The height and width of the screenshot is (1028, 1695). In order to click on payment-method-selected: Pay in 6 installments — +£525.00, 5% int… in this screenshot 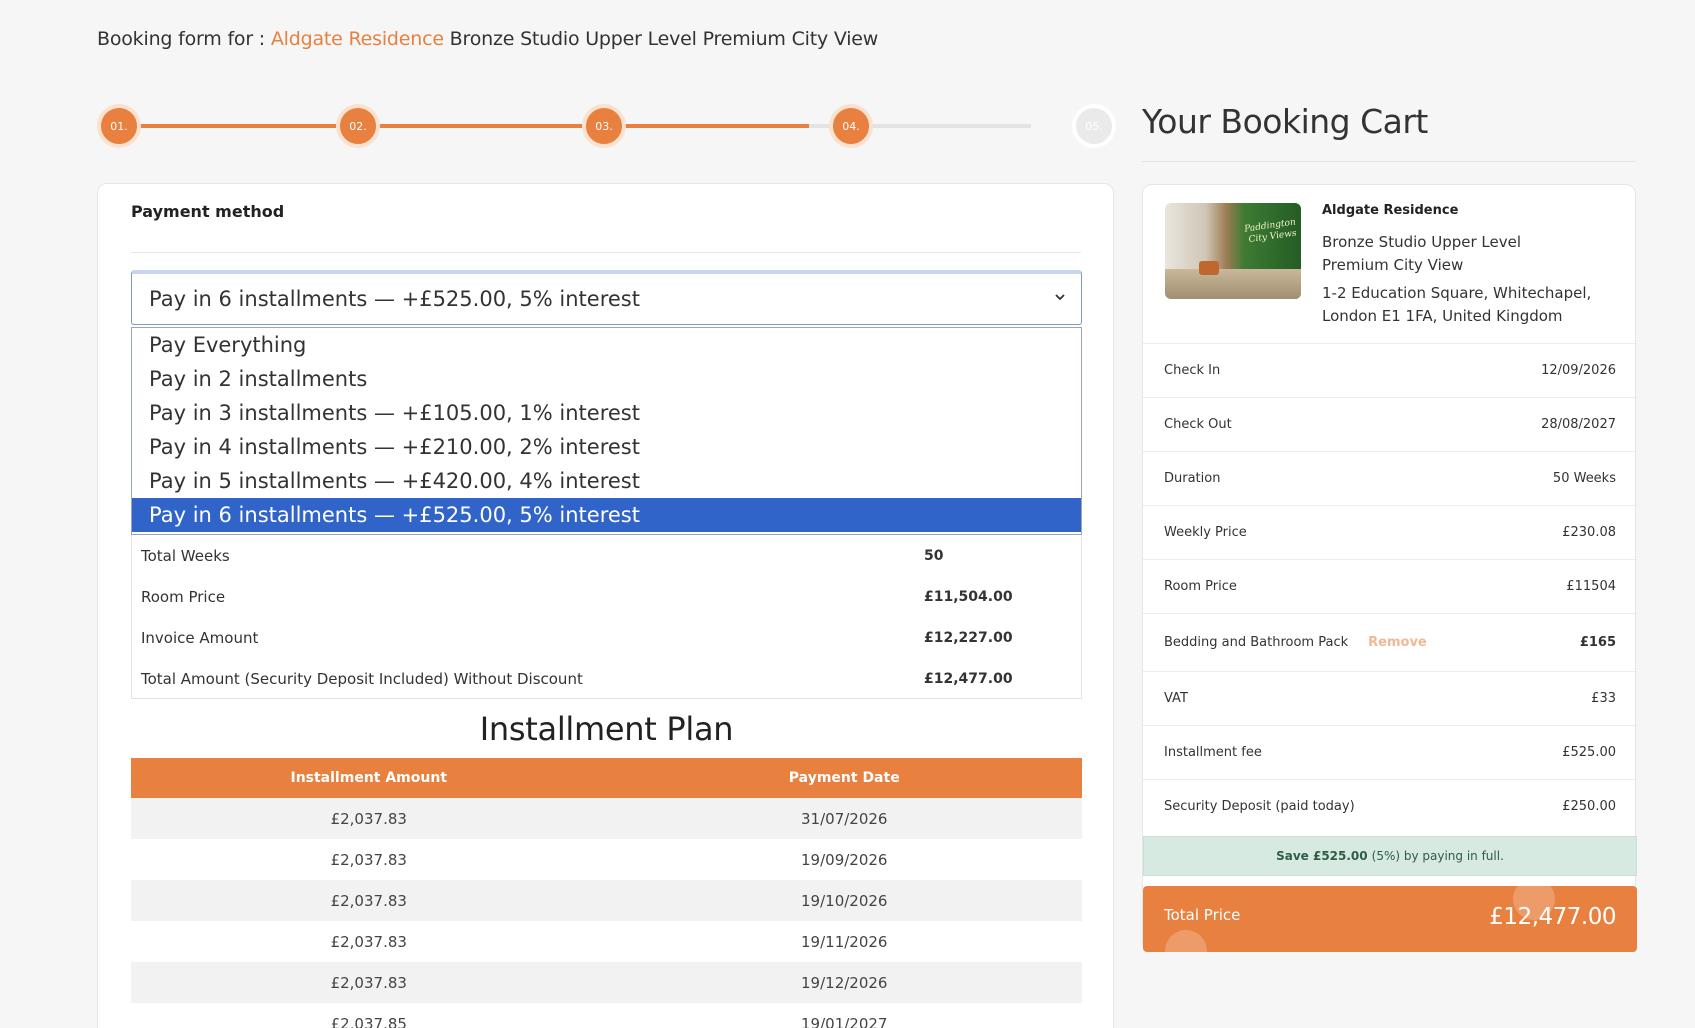, I will do `click(394, 299)`.